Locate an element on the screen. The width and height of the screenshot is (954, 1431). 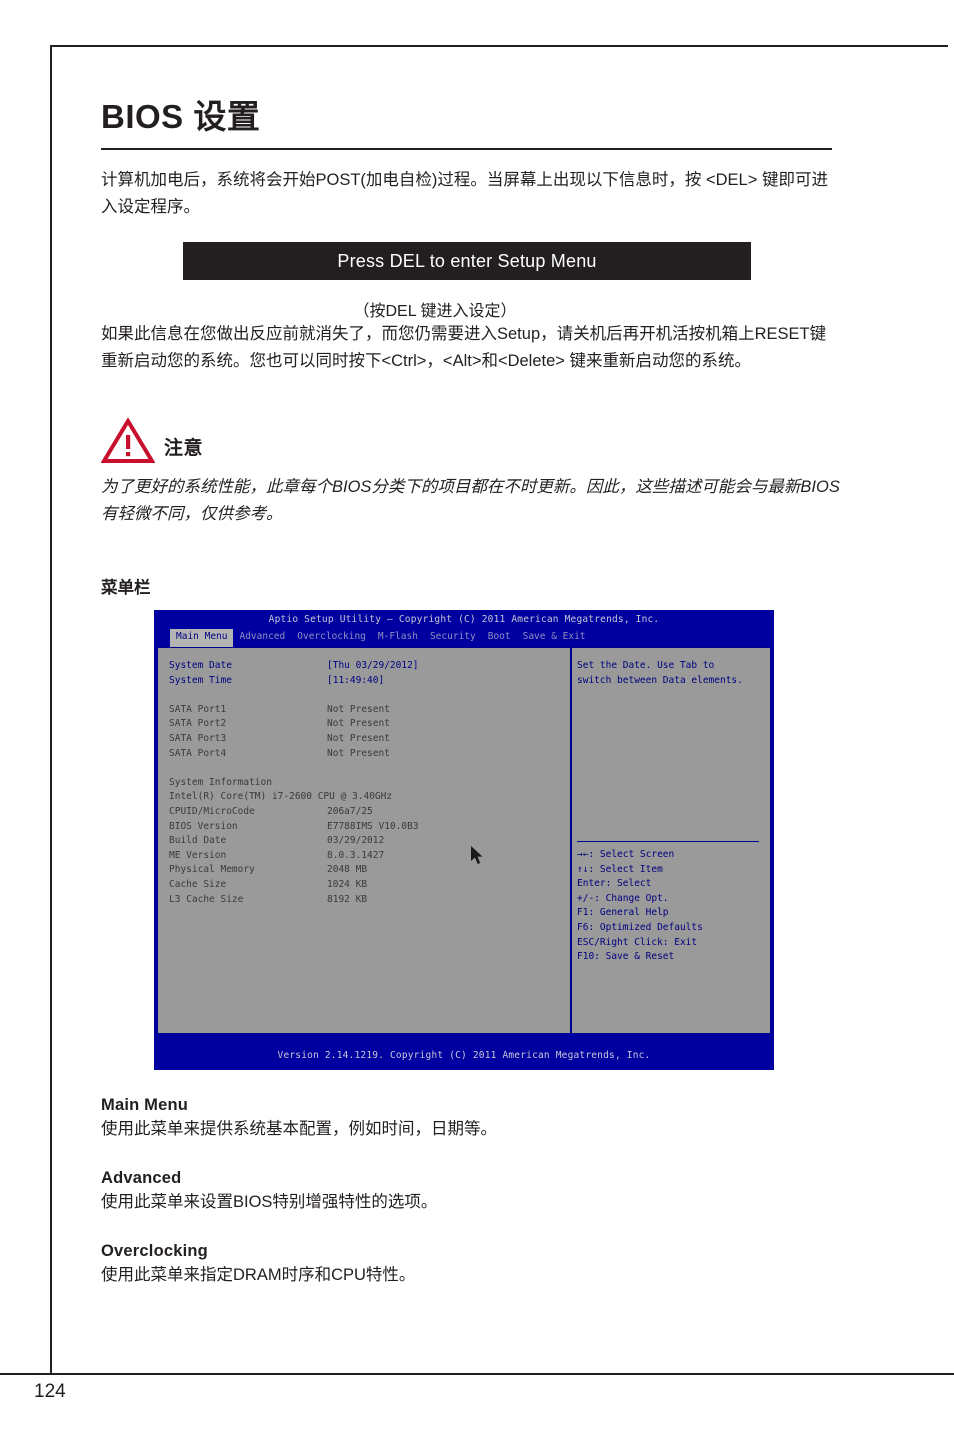
note-label: 注意 is located at coordinates (184, 448).